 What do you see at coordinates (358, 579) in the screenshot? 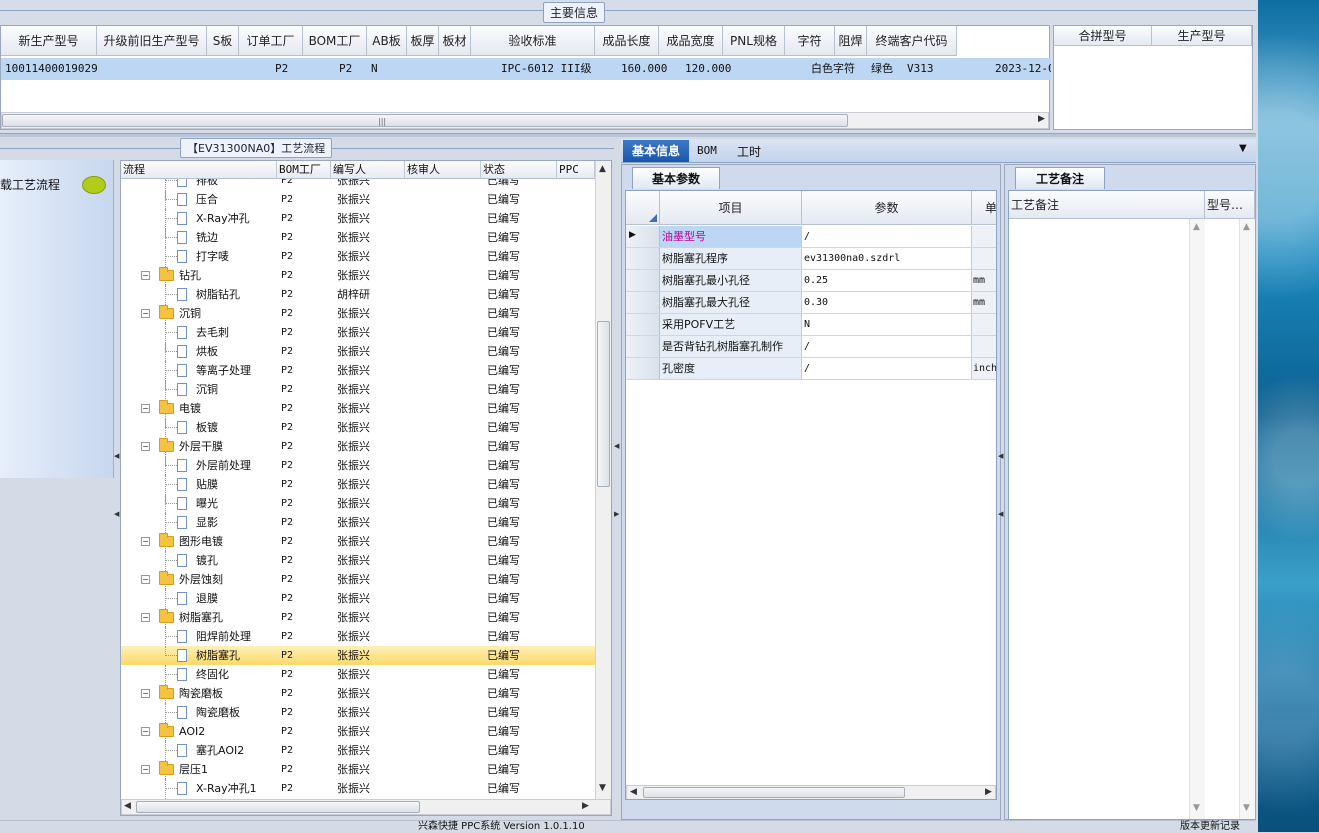
I see `tree-row: − 外层蚀刻 P2 张振兴 已编写` at bounding box center [358, 579].